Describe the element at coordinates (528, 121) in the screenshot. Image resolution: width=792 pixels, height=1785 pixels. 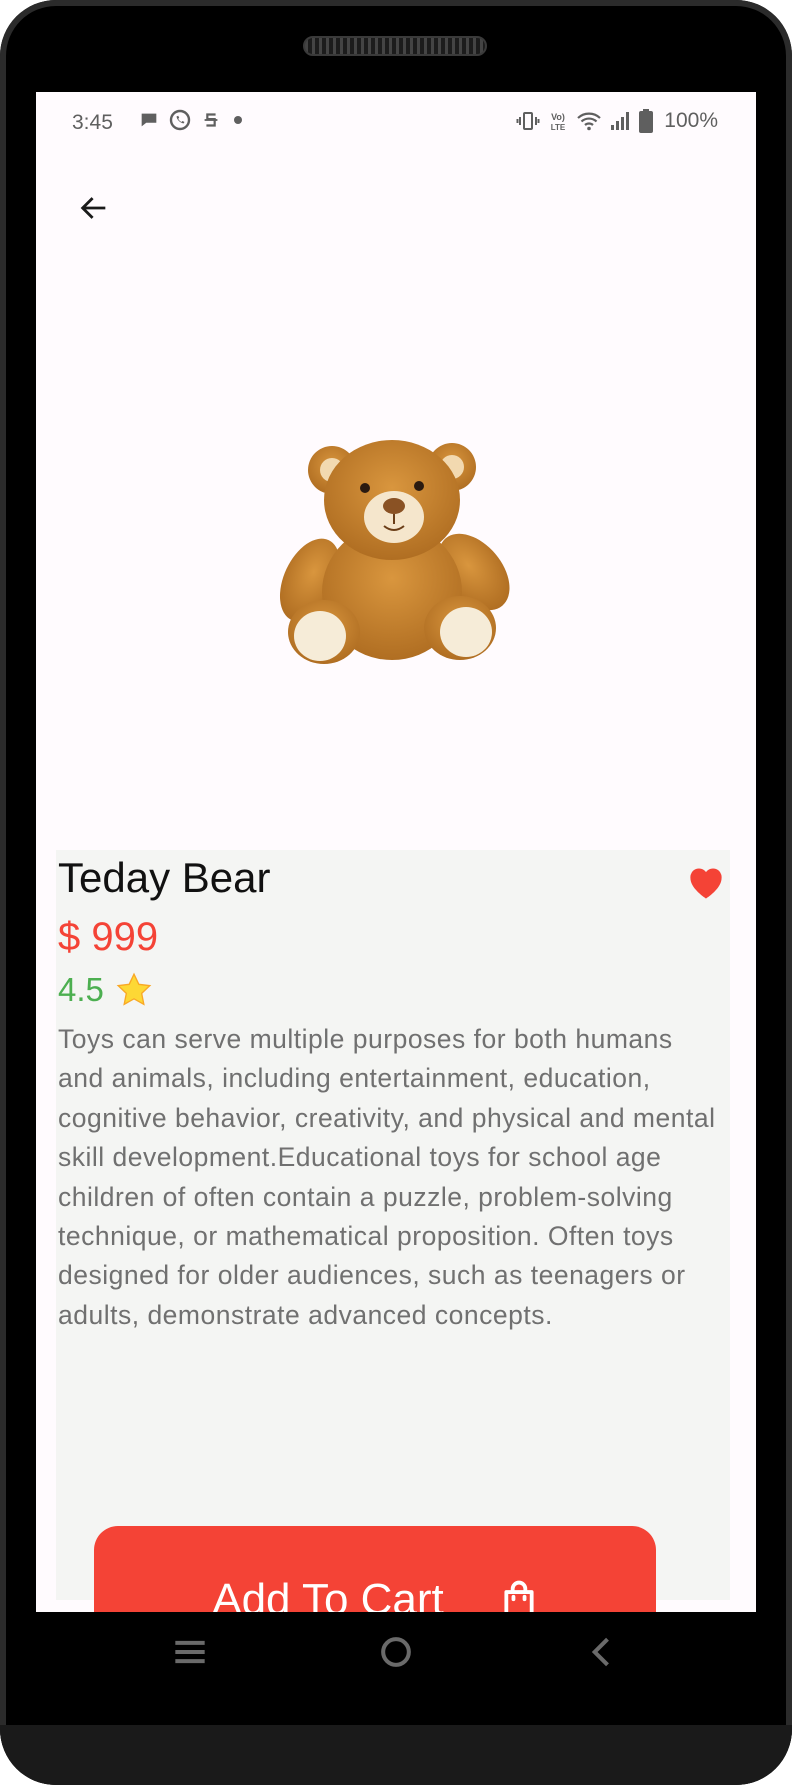
I see `vibrate-icon` at that location.